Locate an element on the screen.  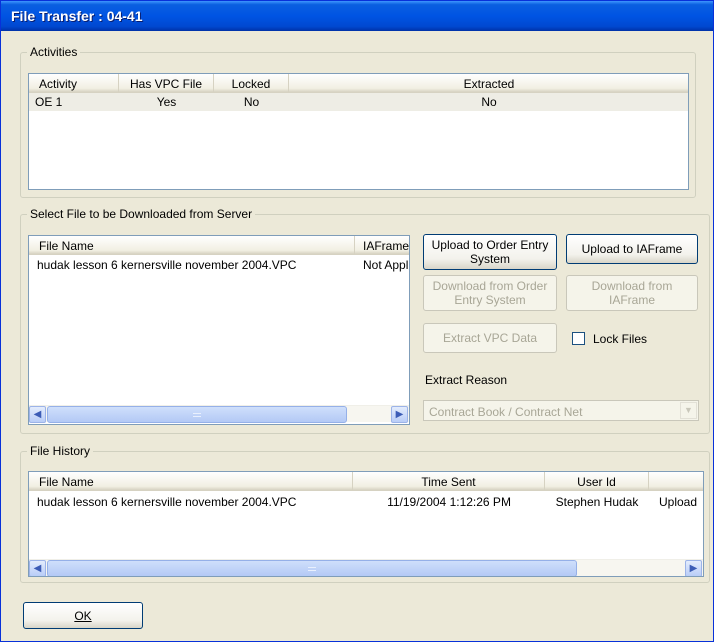
window-title: File Transfer : 04-41 is located at coordinates (77, 16).